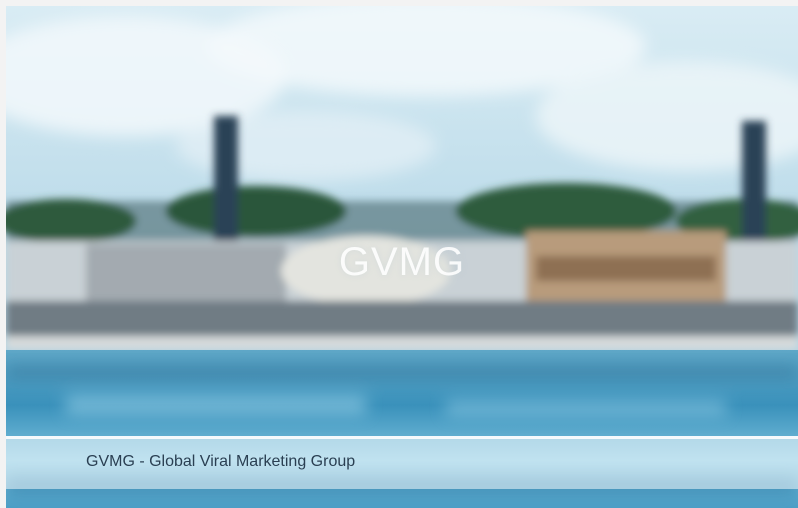 Image resolution: width=798 pixels, height=508 pixels. I want to click on slide-title: GVMG, so click(402, 262).